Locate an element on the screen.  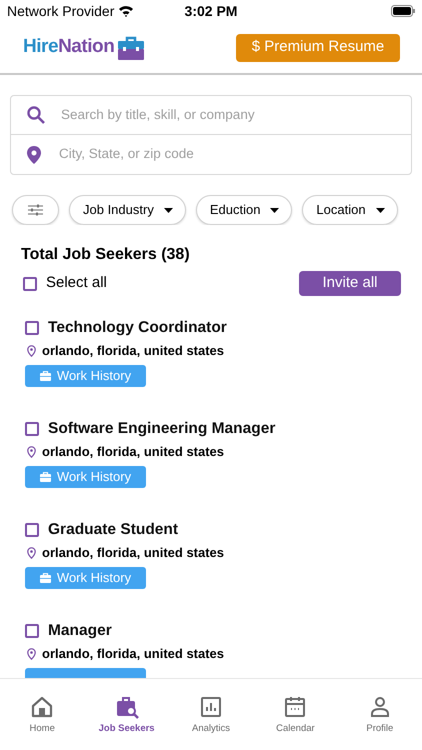
filter-dropdown: Location is located at coordinates (350, 210).